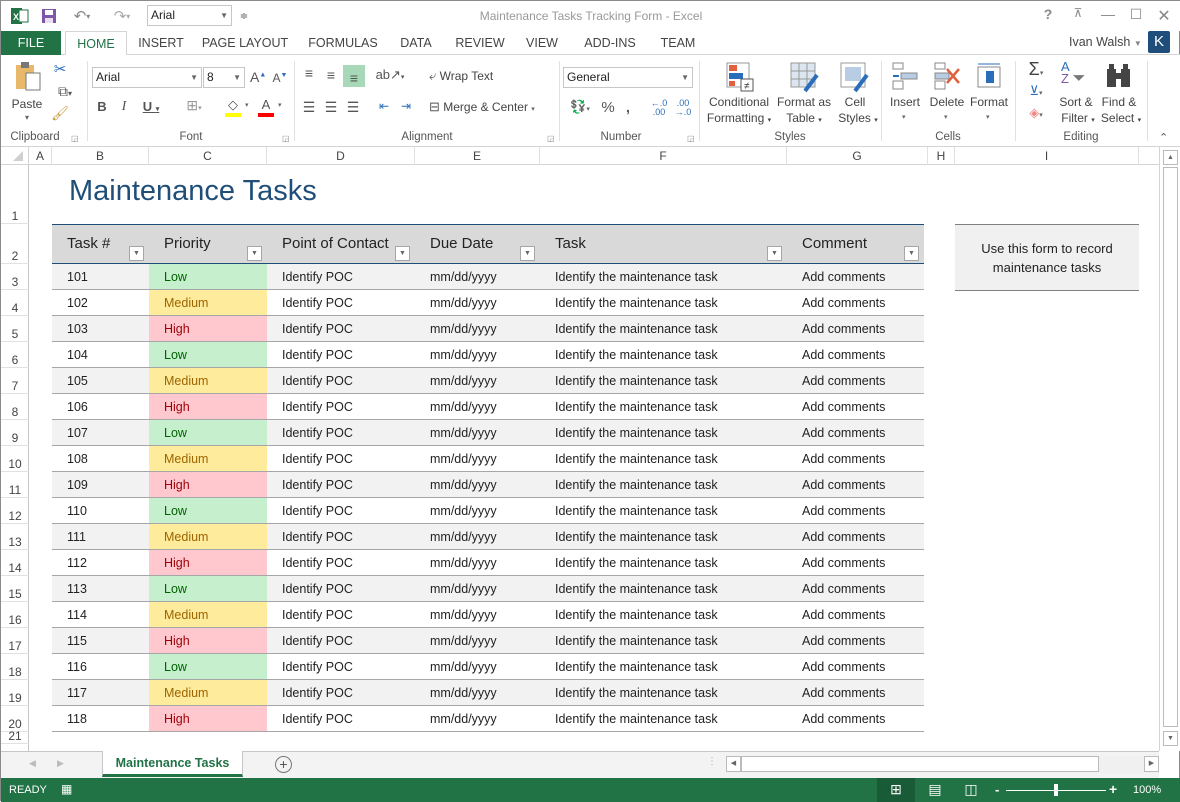 The image size is (1180, 802). I want to click on paste-button: Paste ▾, so click(28, 91).